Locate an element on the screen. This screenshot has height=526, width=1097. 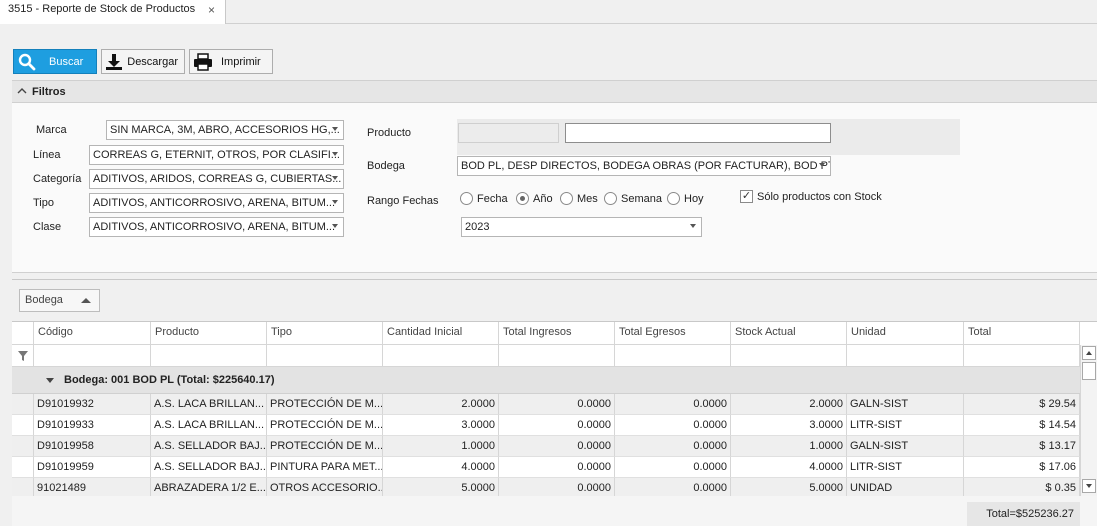
radio-ano: Año is located at coordinates (534, 198).